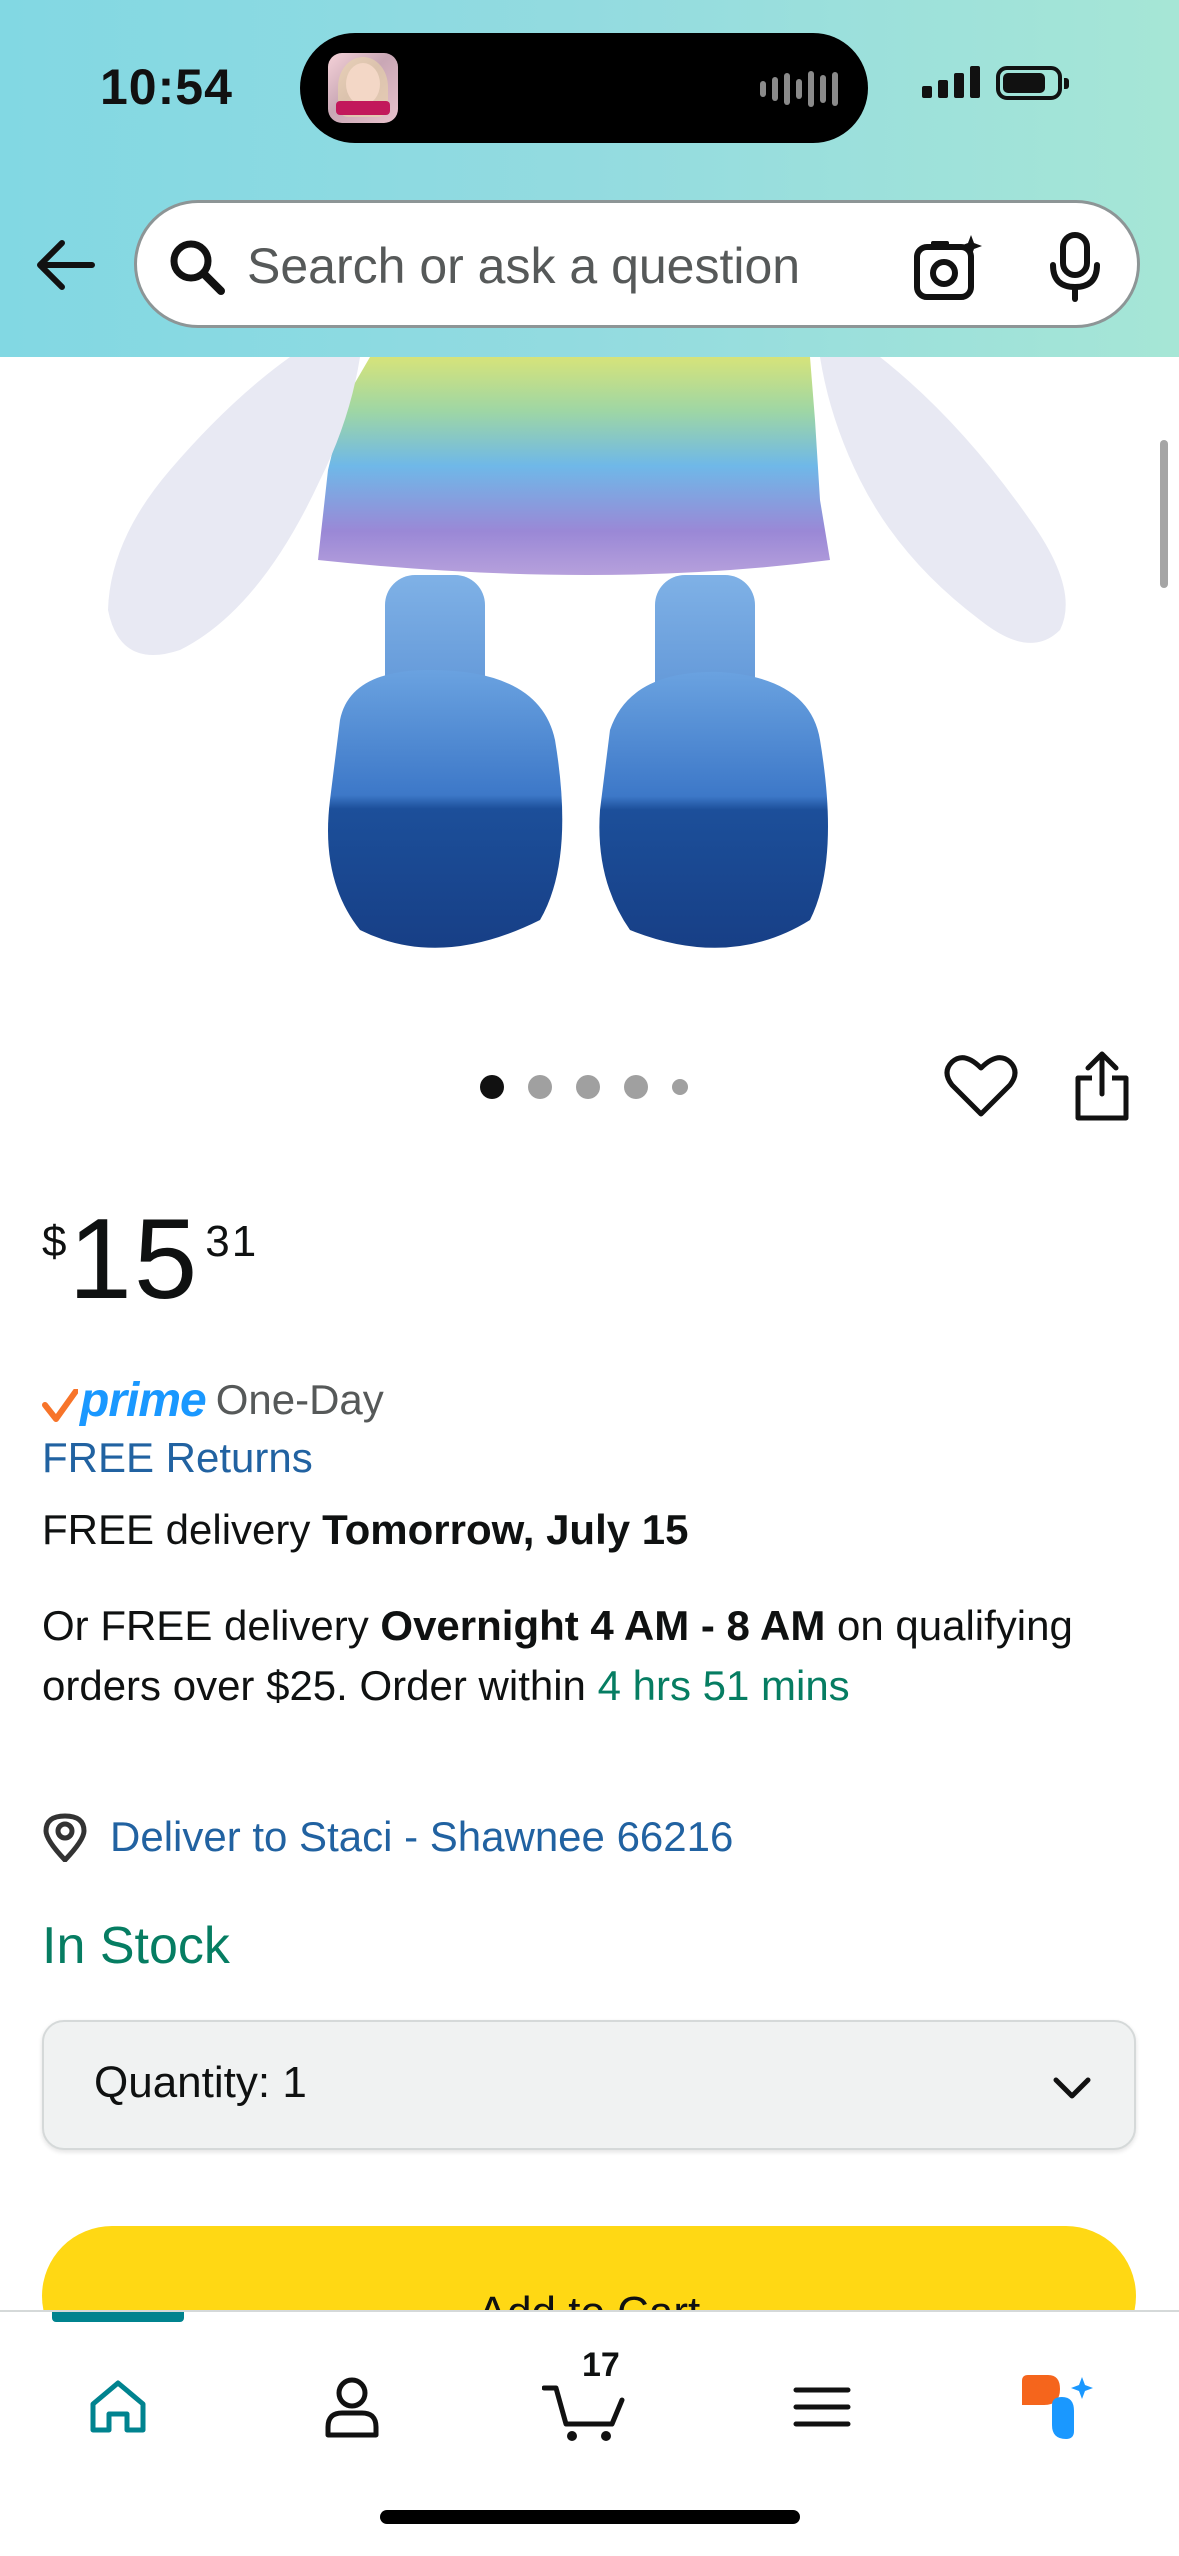 The height and width of the screenshot is (2556, 1179). What do you see at coordinates (601, 2365) in the screenshot?
I see `cart-count-badge: 17` at bounding box center [601, 2365].